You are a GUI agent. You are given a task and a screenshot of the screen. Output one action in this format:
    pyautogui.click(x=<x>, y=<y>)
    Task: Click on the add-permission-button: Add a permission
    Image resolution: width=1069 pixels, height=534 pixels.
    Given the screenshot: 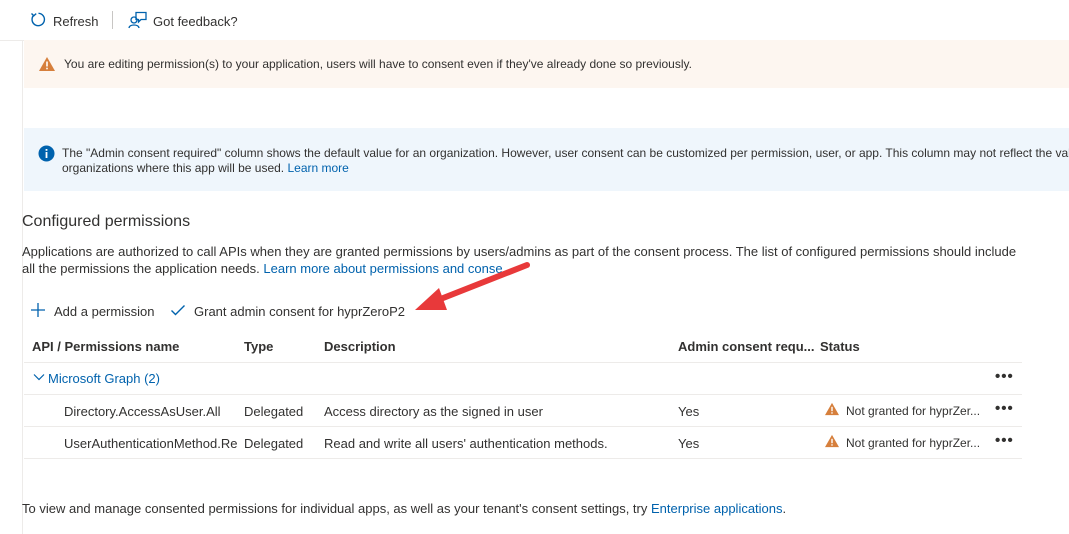 What is the action you would take?
    pyautogui.click(x=92, y=311)
    